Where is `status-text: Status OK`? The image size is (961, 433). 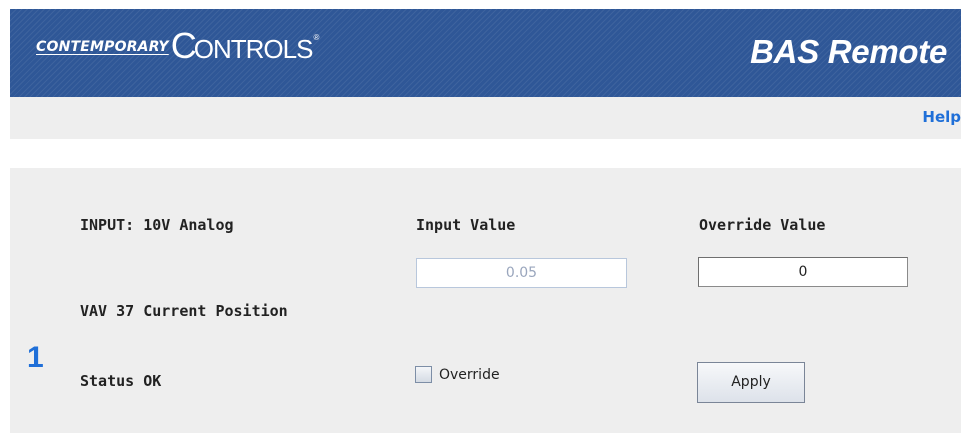
status-text: Status OK is located at coordinates (121, 381).